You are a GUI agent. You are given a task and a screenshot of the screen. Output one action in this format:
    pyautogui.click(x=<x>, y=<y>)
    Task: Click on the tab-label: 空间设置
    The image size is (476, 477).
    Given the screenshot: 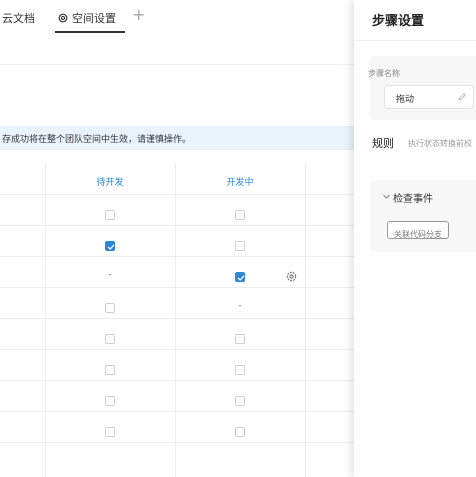 What is the action you would take?
    pyautogui.click(x=94, y=18)
    